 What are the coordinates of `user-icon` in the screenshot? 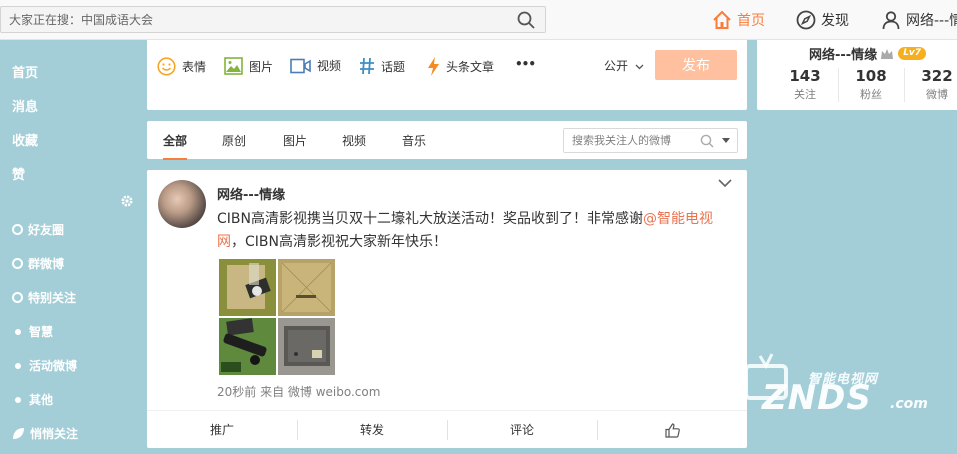 It's located at (891, 20).